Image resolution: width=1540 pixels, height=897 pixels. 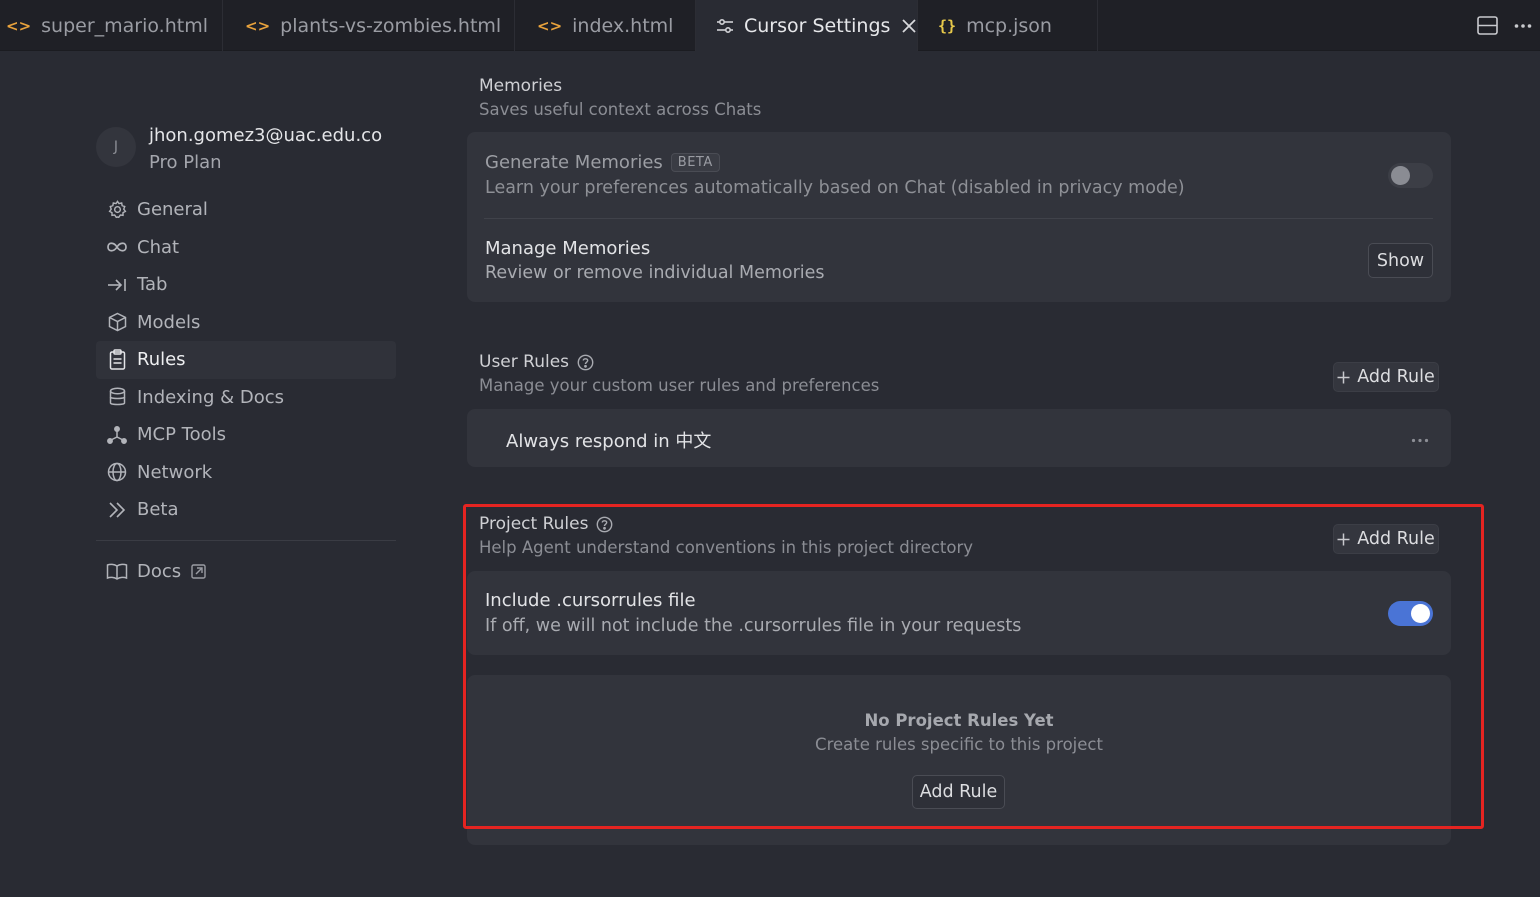 I want to click on tab-super-mario: <> super_mario.html, so click(x=111, y=25).